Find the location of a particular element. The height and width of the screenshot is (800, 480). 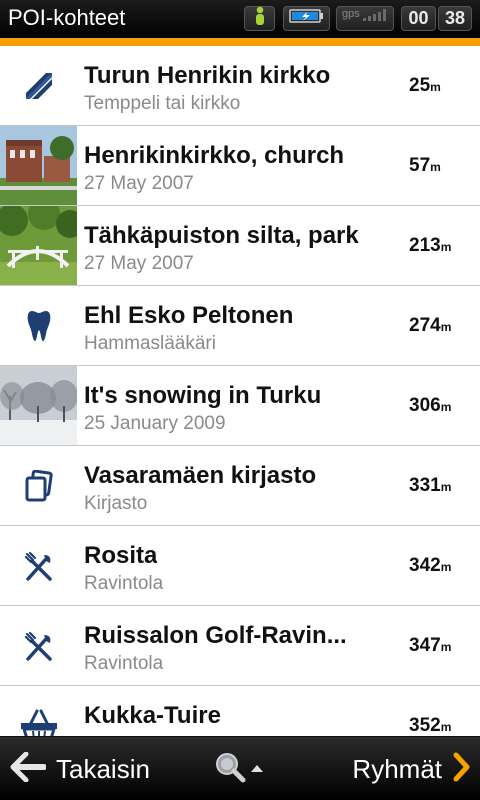

item-name: Vasaramäen kirjasto is located at coordinates (200, 475).